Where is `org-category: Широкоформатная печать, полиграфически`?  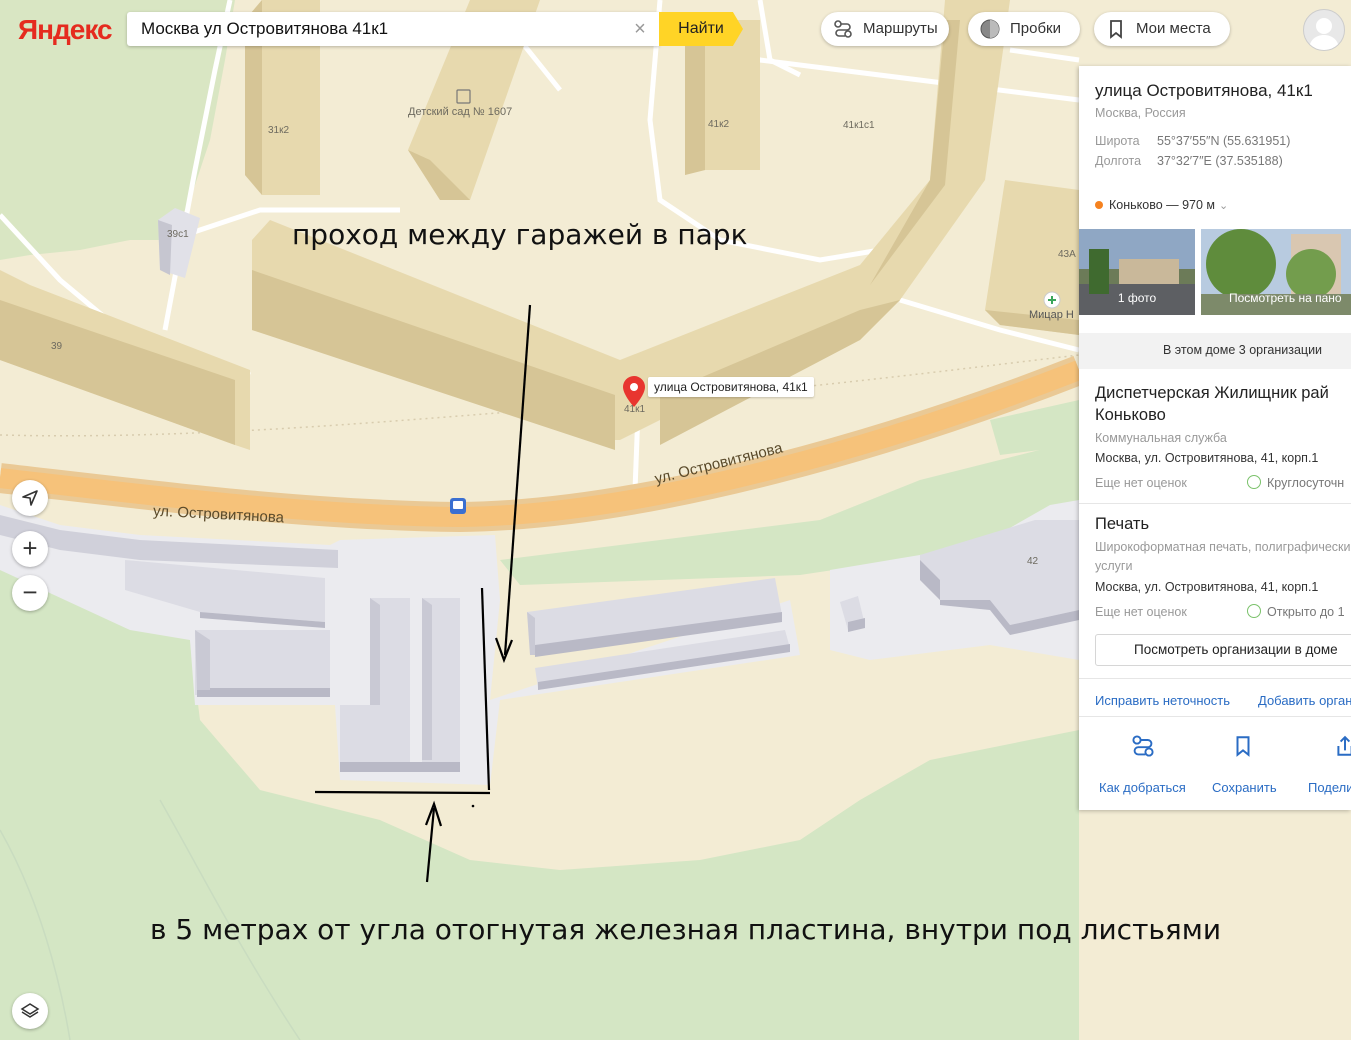
org-category: Широкоформатная печать, полиграфически is located at coordinates (1223, 547).